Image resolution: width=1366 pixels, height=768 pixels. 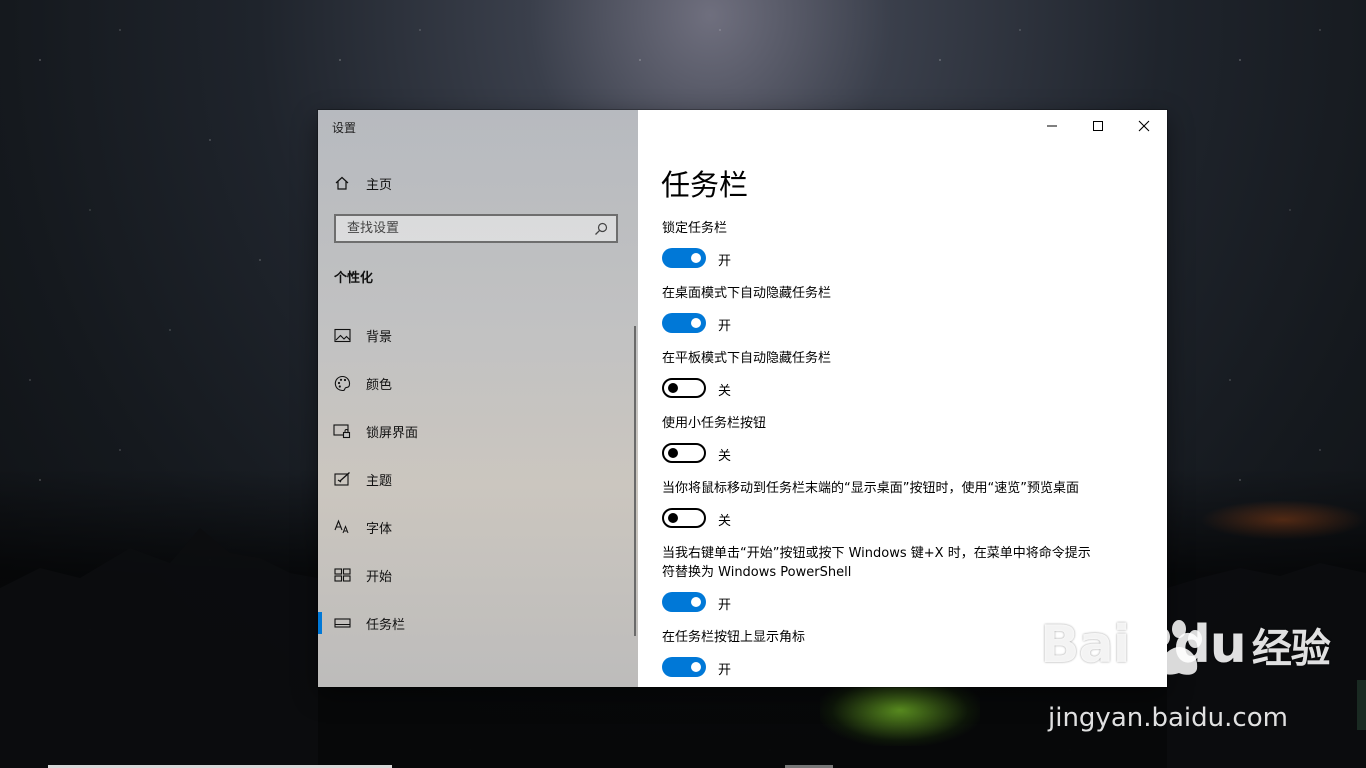 I want to click on close-icon, so click(x=1144, y=126).